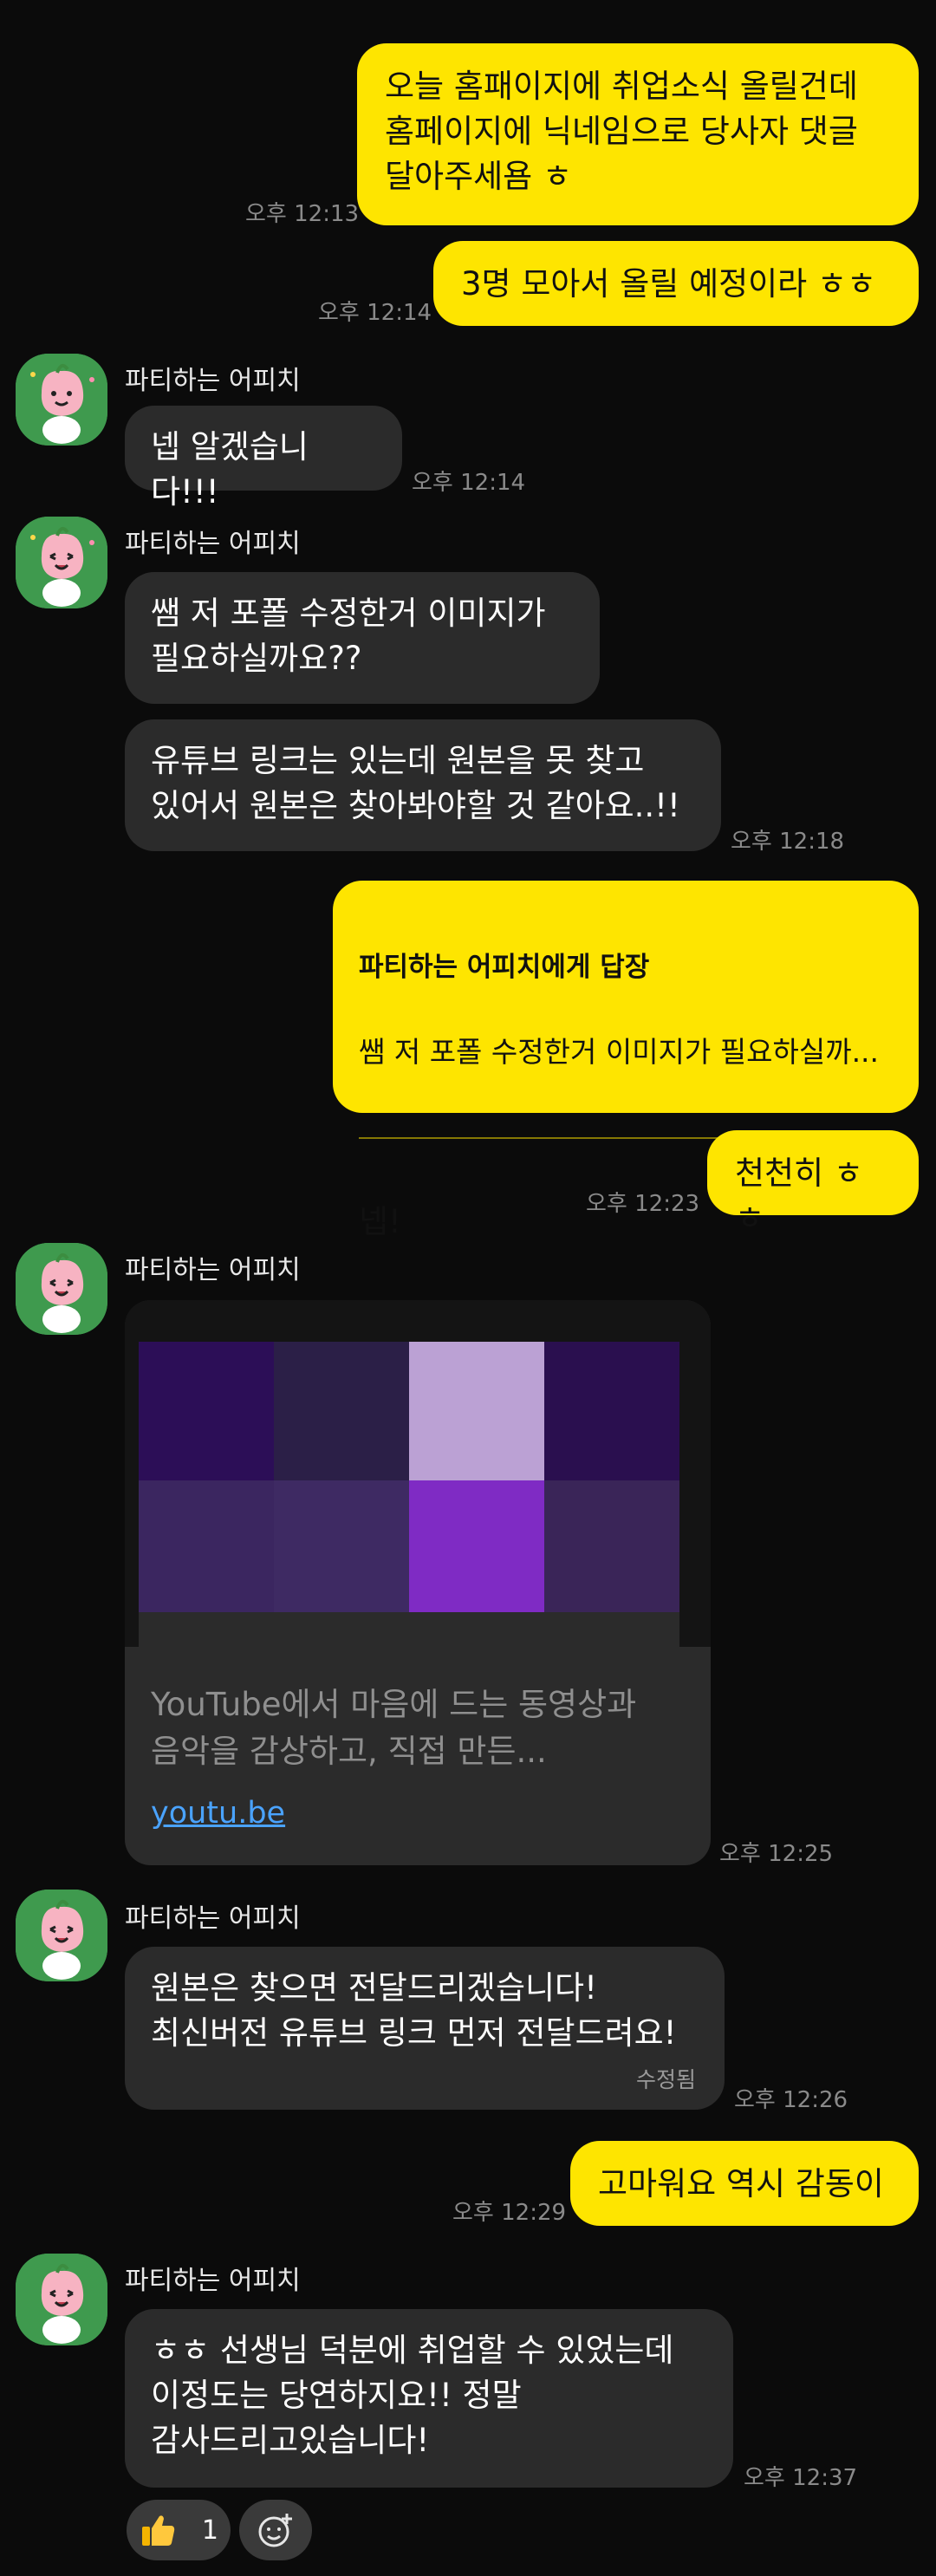  I want to click on message-time: 오후 12:26, so click(791, 2100).